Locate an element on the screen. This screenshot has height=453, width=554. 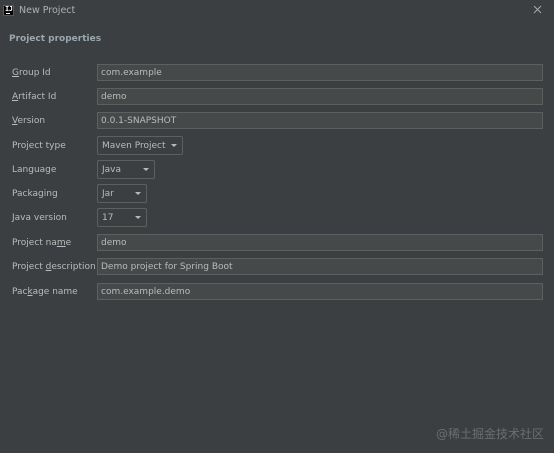
project-type-value: Maven Project is located at coordinates (134, 146).